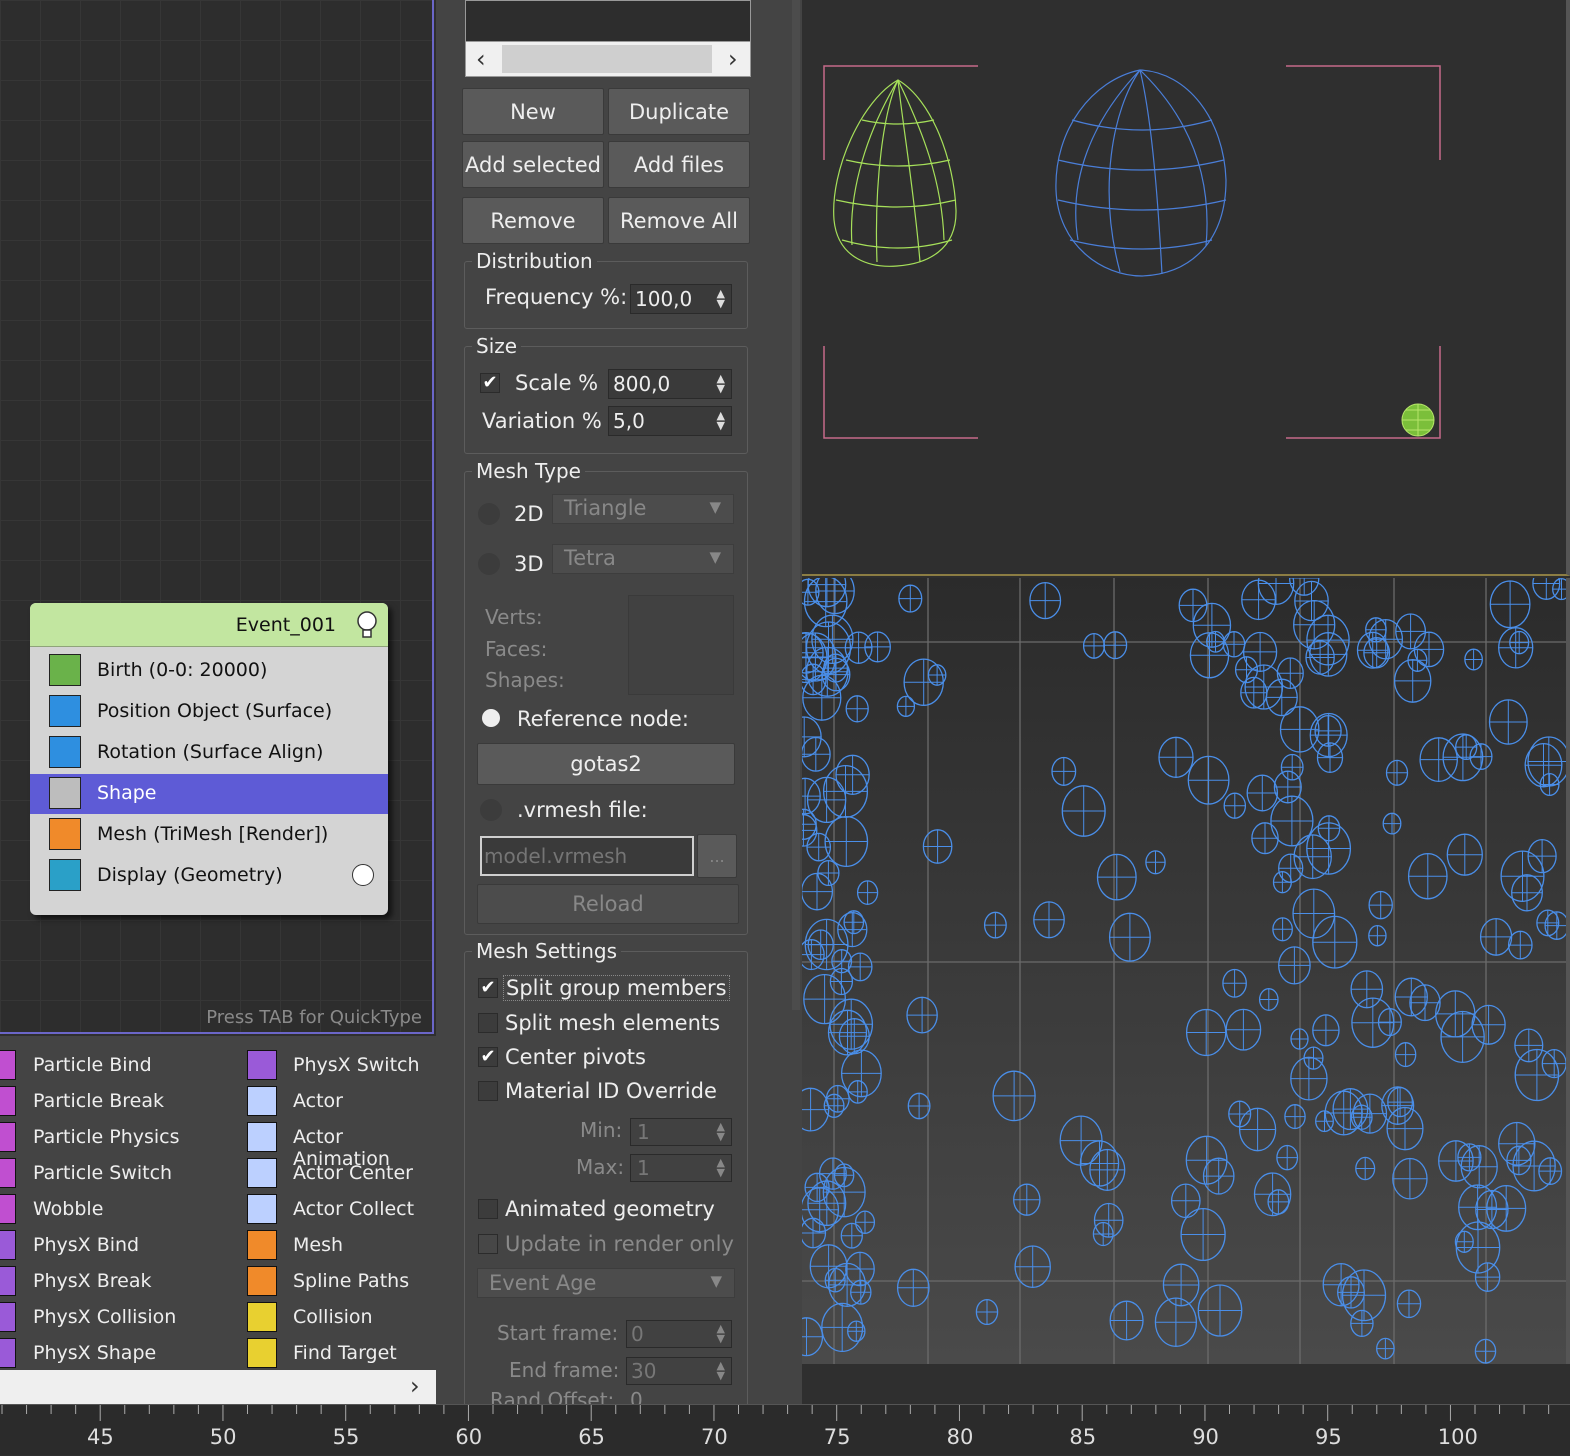 The width and height of the screenshot is (1570, 1456). Describe the element at coordinates (488, 1023) in the screenshot. I see `split-mesh-checkbox` at that location.